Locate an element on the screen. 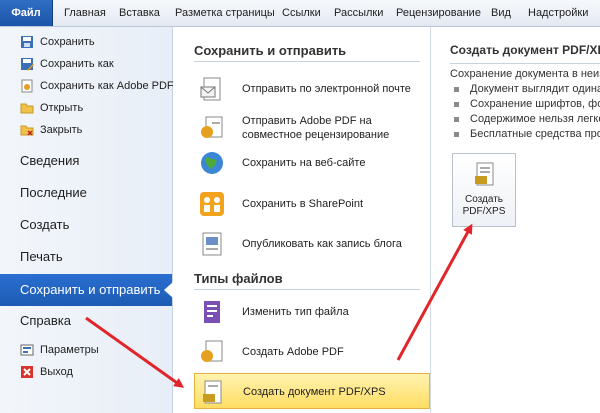 This screenshot has width=600, height=413. save-to-web-option: Сохранить на веб-сайте is located at coordinates (312, 163).